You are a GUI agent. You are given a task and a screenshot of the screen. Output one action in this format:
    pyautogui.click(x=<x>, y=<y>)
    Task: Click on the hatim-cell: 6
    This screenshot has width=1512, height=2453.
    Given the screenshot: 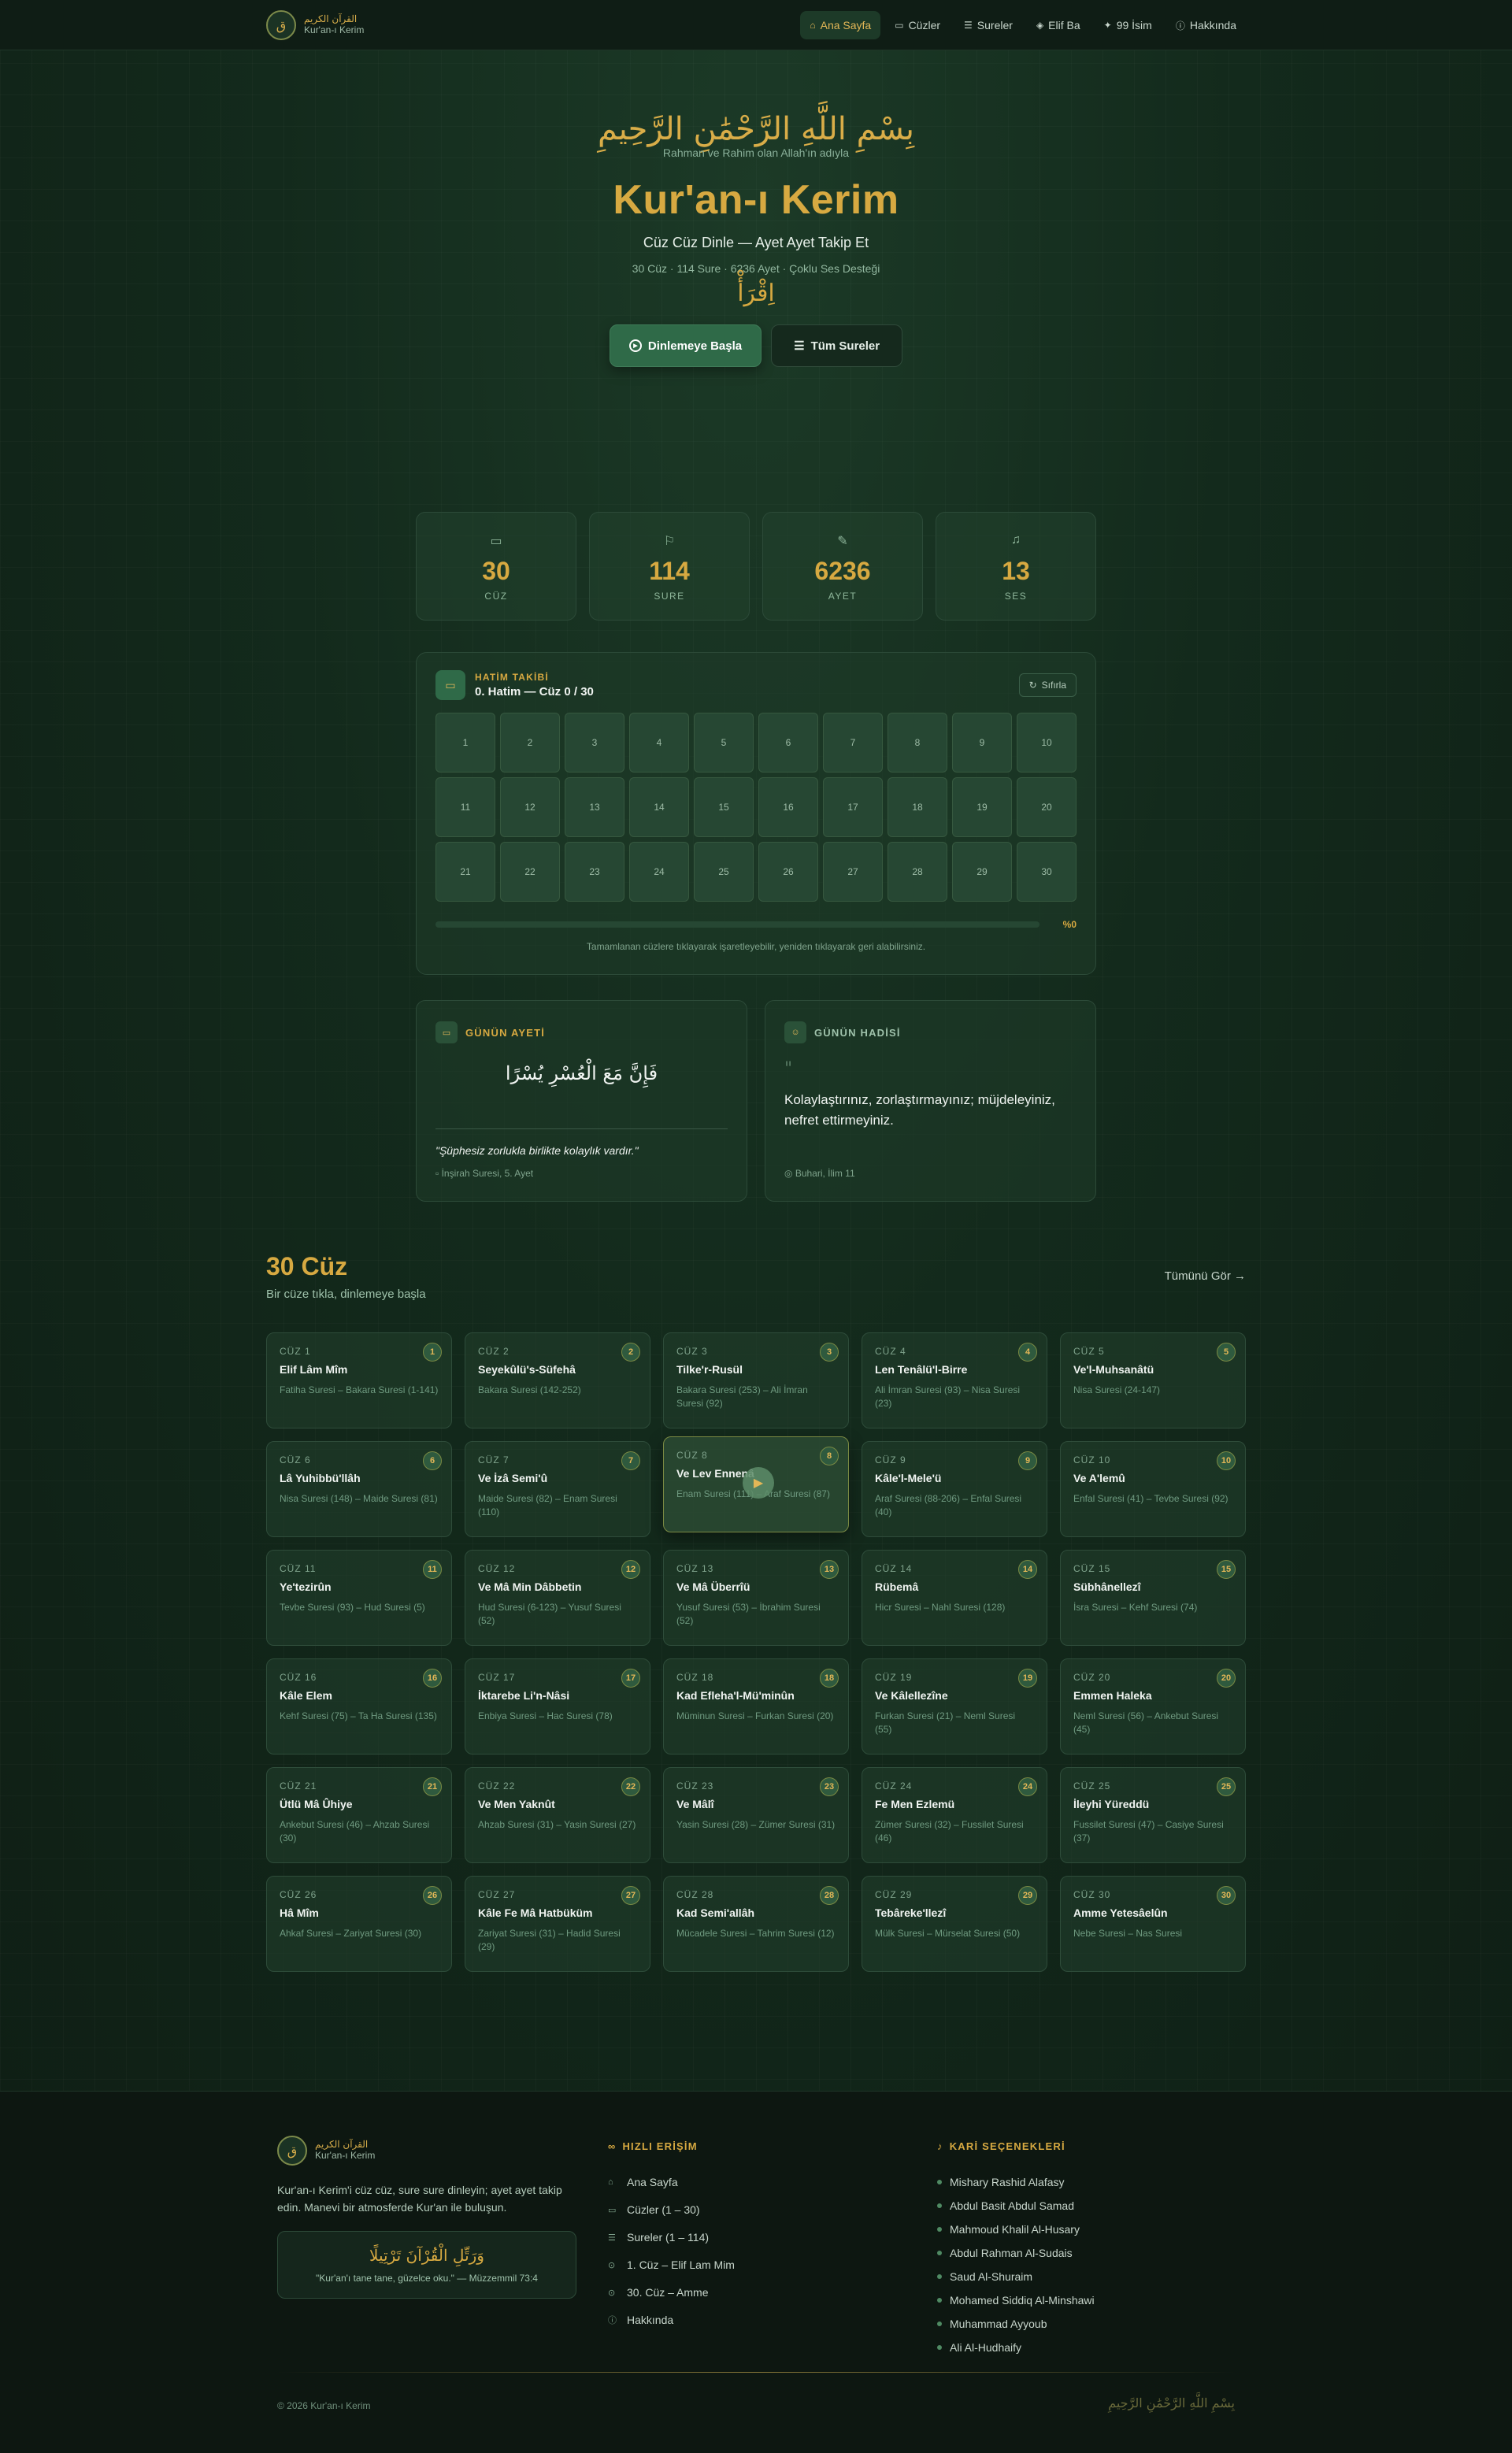 What is the action you would take?
    pyautogui.click(x=788, y=743)
    